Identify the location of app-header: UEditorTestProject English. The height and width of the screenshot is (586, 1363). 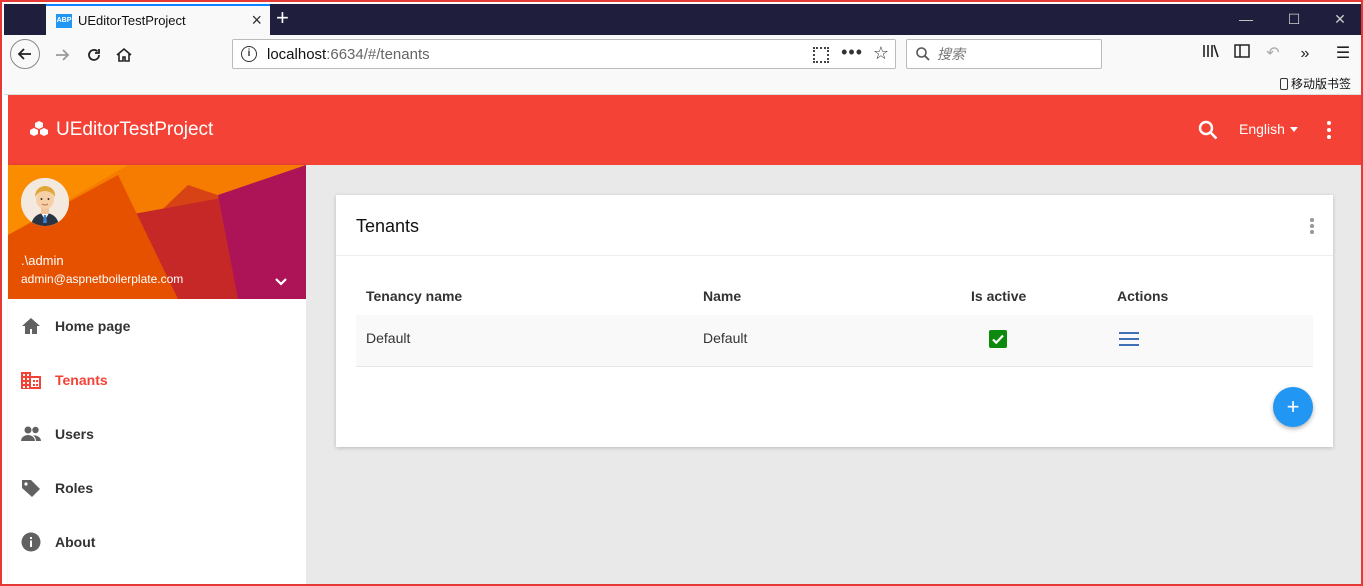
(684, 130).